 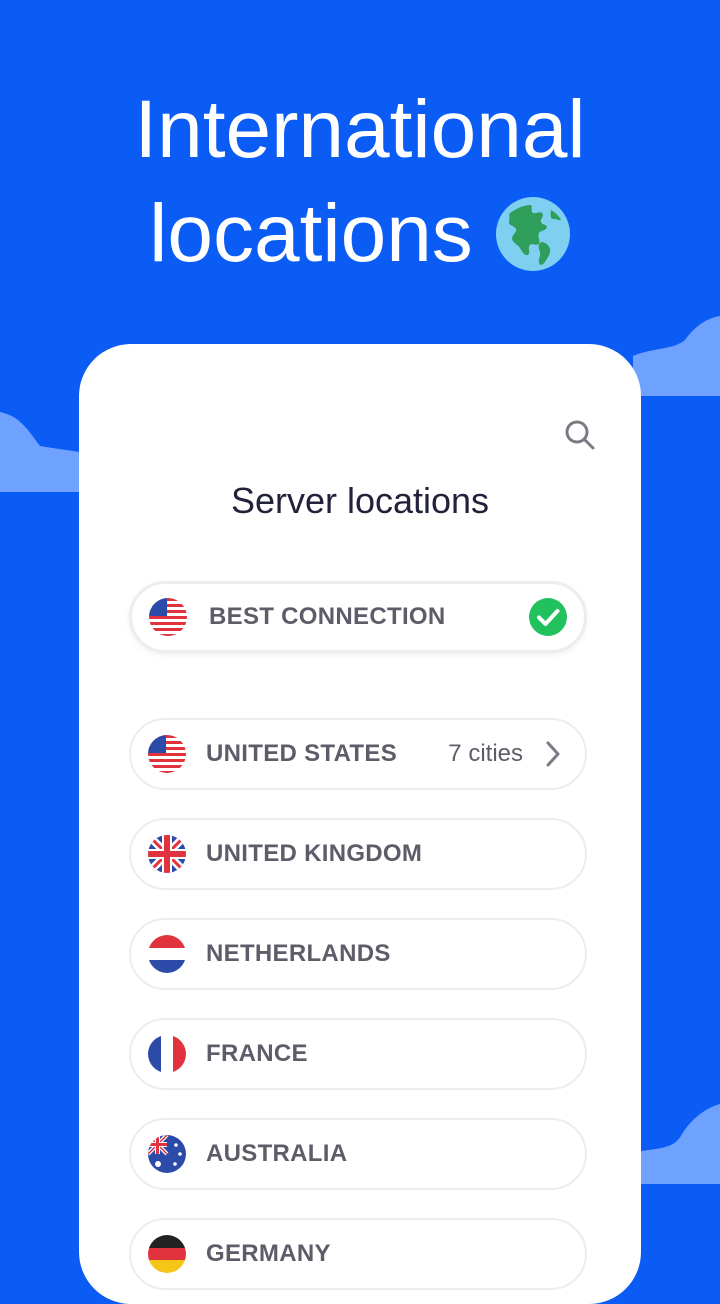 What do you see at coordinates (167, 1054) in the screenshot?
I see `fr-flag-icon` at bounding box center [167, 1054].